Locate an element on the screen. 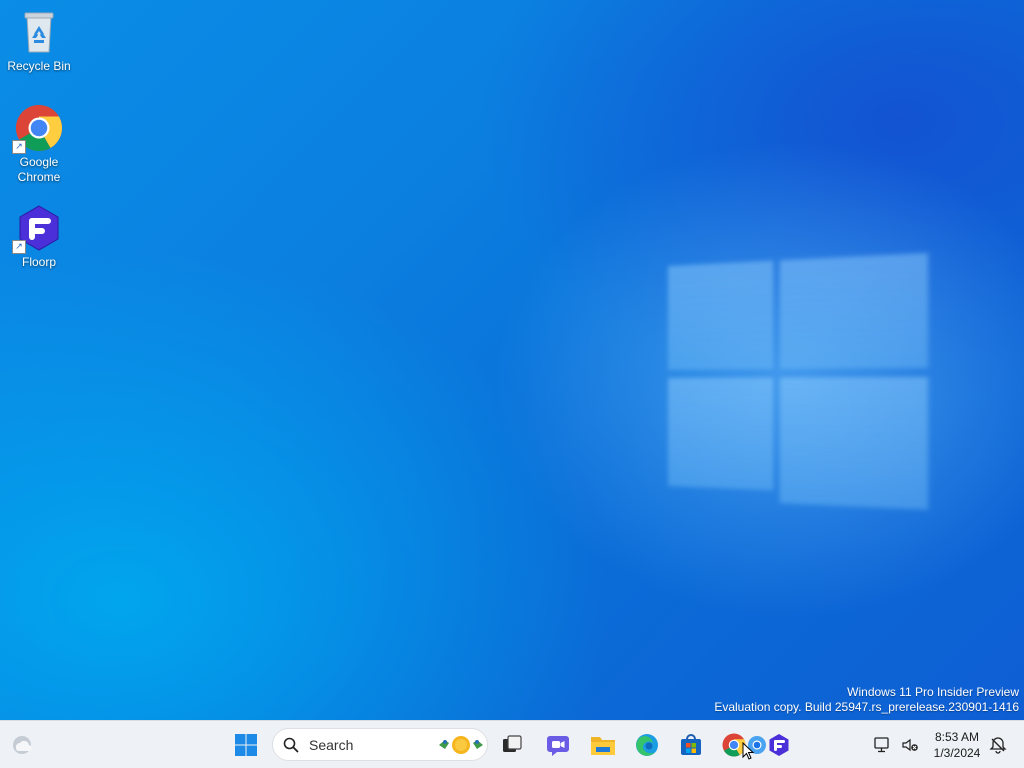  widgets-button is located at coordinates (22, 745).